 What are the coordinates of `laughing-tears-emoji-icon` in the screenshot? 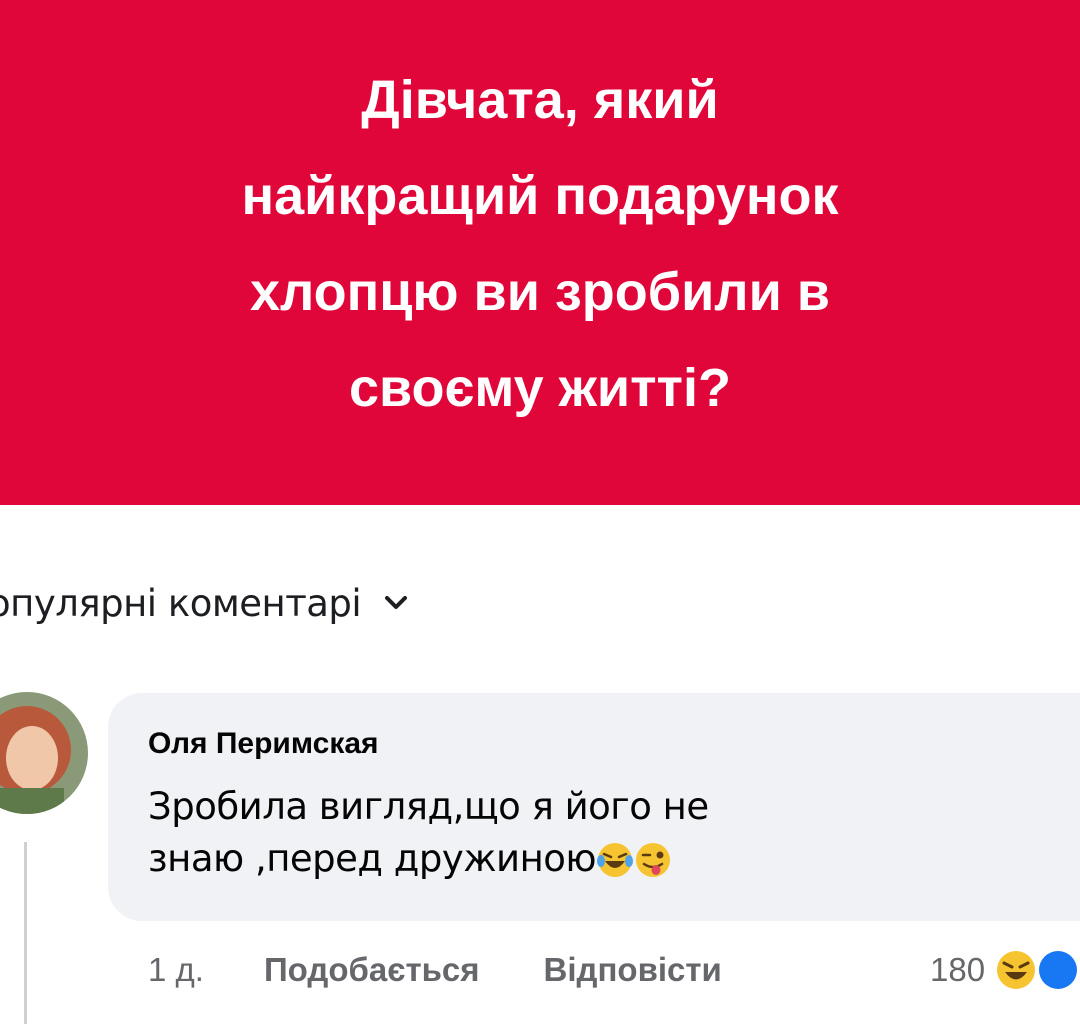 It's located at (615, 860).